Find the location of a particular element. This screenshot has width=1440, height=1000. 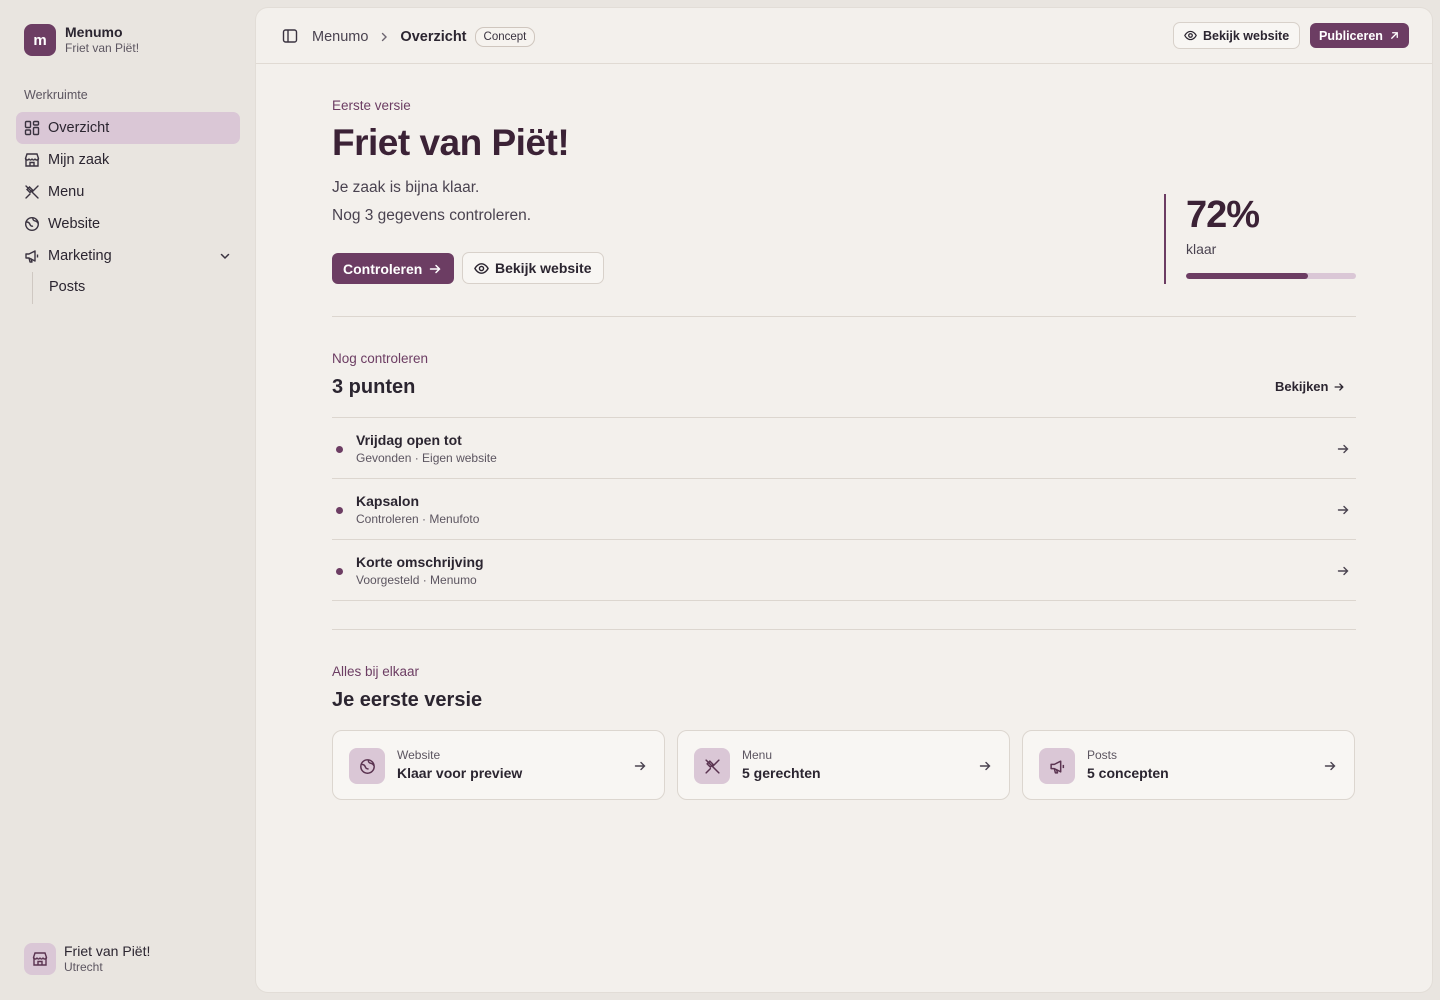

status-badge: Concept is located at coordinates (505, 37).